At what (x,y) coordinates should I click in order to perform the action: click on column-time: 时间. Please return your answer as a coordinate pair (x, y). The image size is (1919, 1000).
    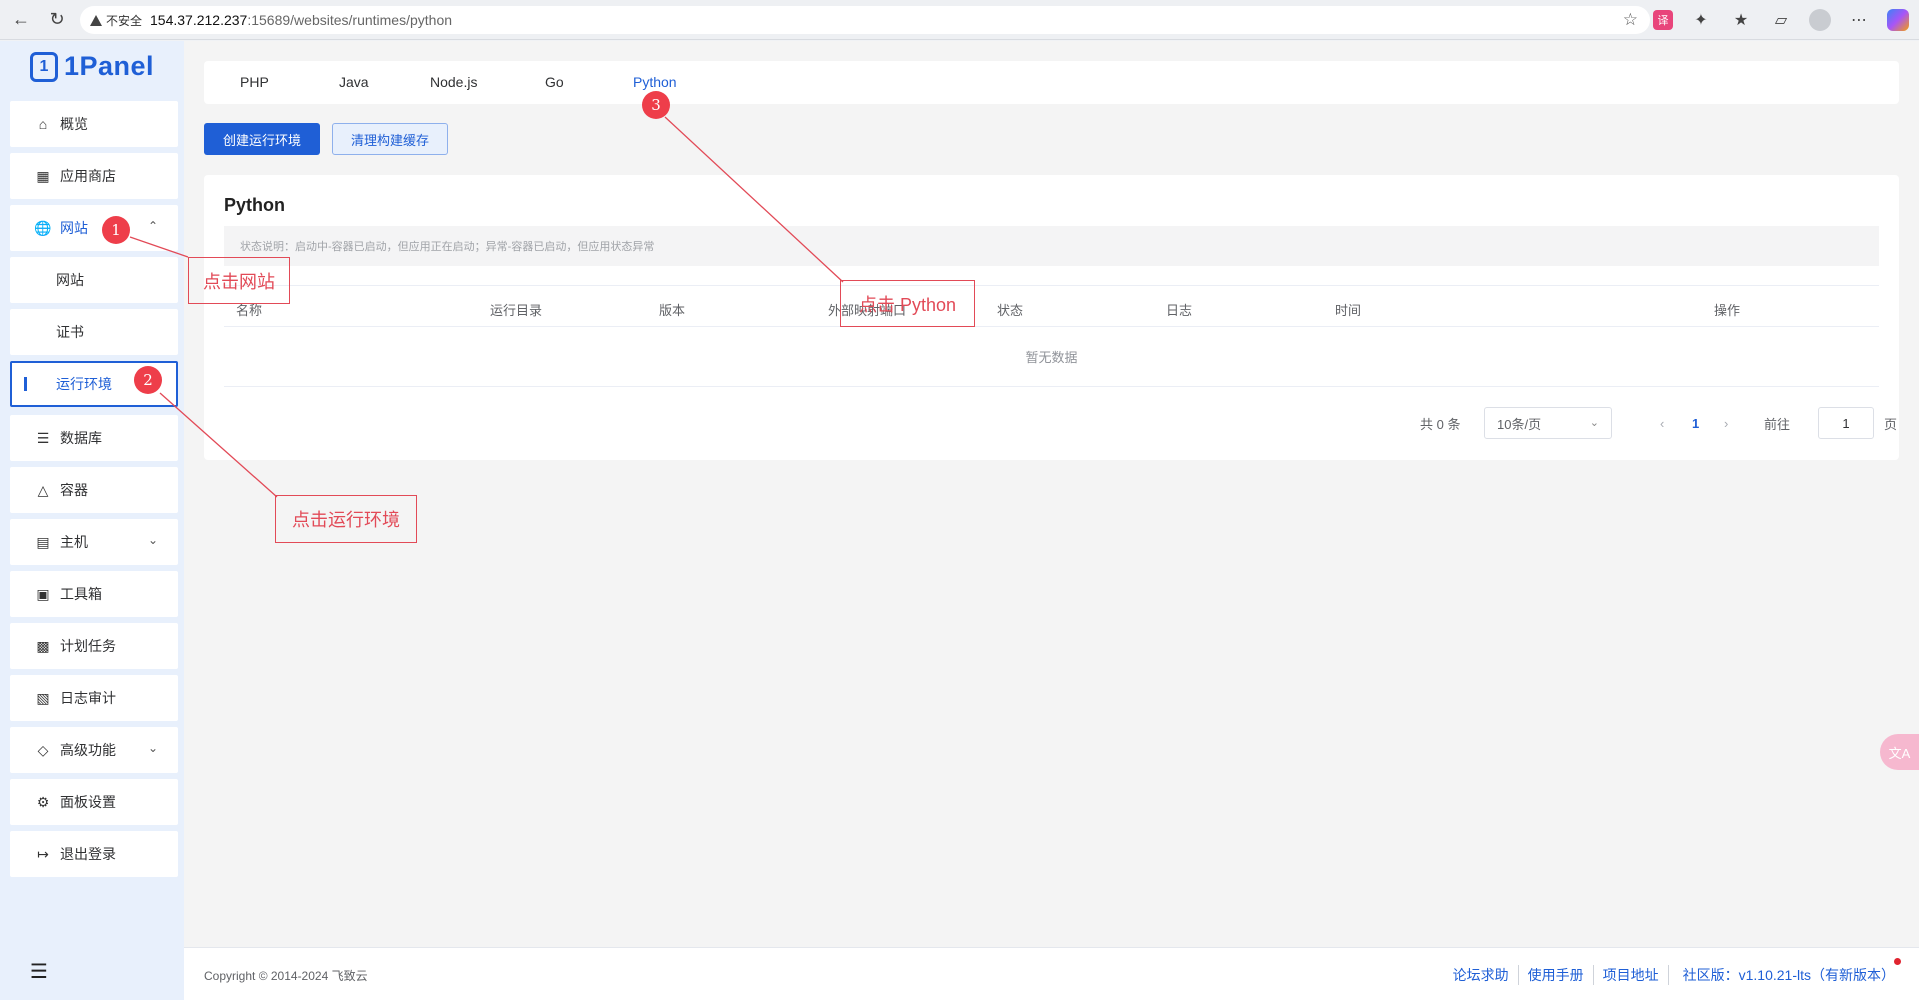
    Looking at the image, I should click on (1348, 310).